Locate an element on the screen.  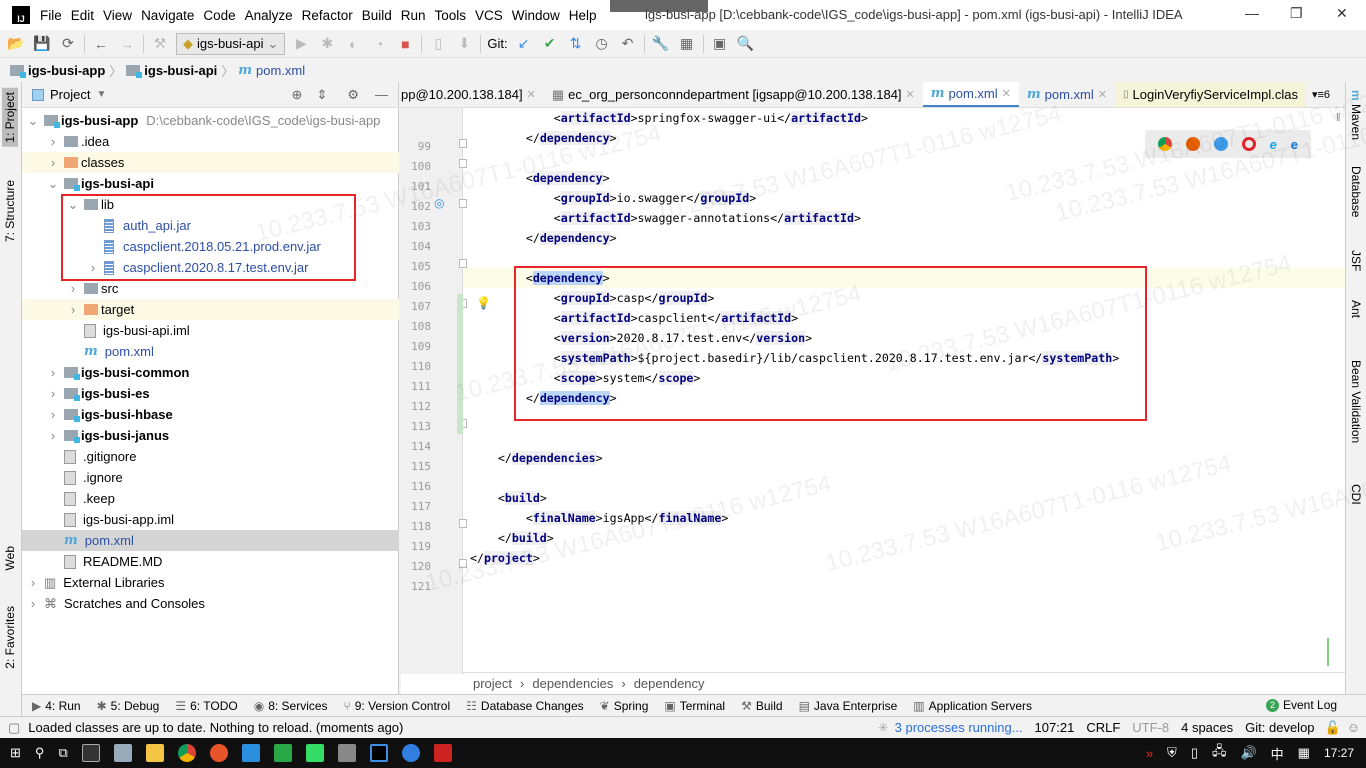
spring-bean-icon: ◎ is located at coordinates (439, 203).